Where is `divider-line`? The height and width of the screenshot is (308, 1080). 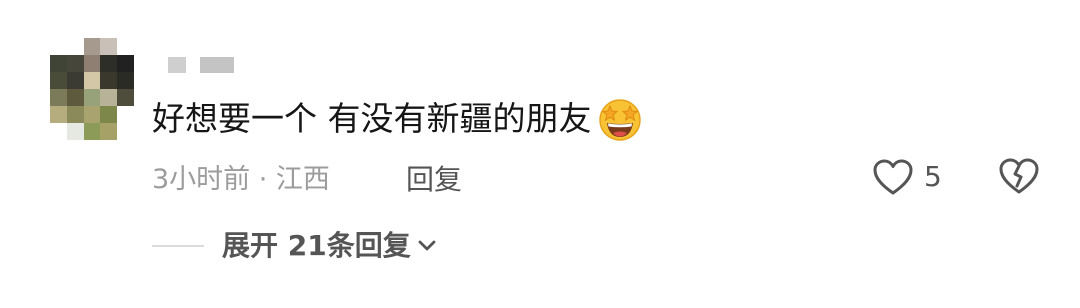 divider-line is located at coordinates (178, 246).